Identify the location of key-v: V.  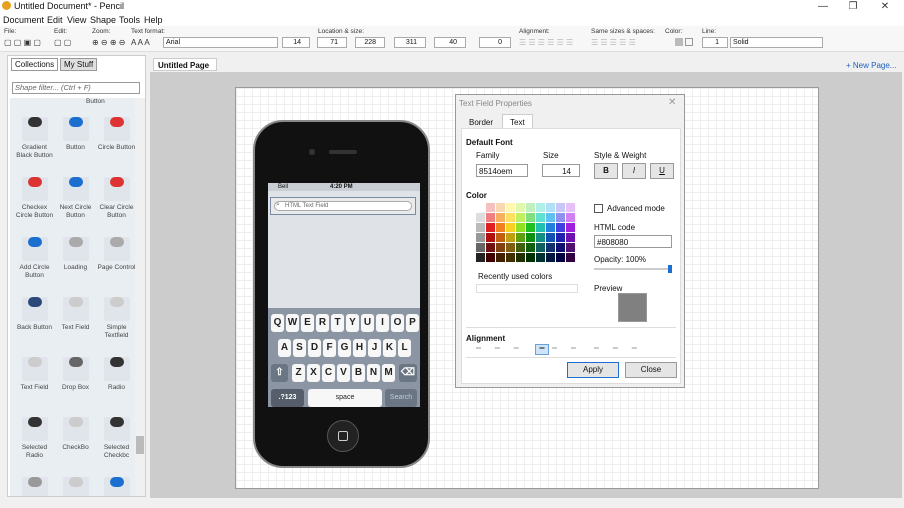
(343, 373).